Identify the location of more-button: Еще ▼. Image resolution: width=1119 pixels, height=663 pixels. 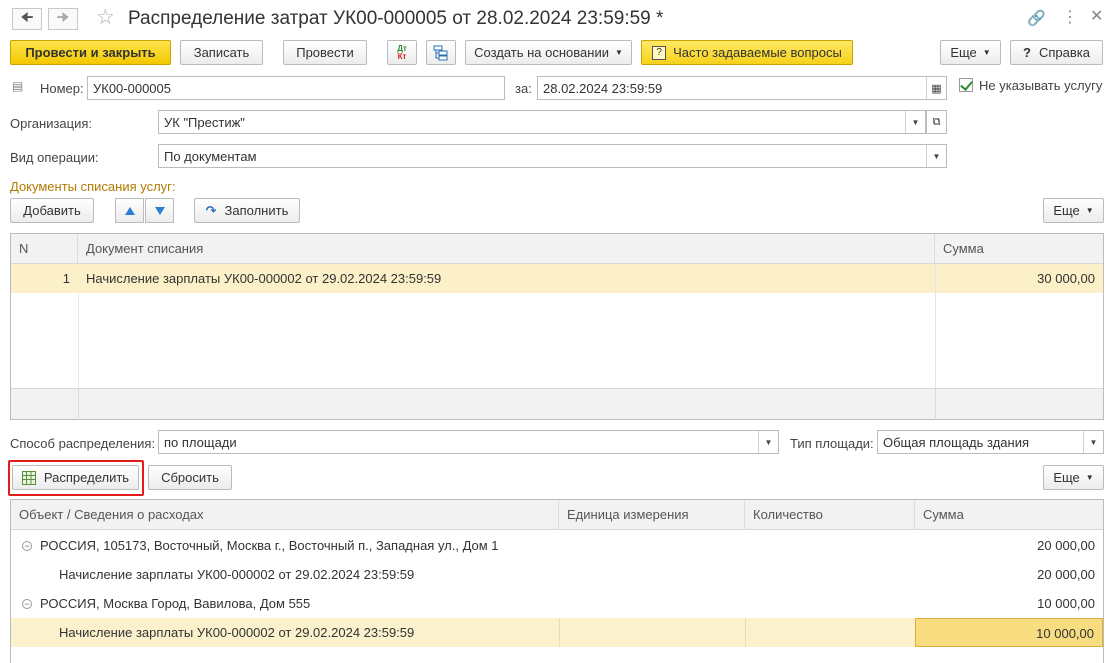
(970, 52).